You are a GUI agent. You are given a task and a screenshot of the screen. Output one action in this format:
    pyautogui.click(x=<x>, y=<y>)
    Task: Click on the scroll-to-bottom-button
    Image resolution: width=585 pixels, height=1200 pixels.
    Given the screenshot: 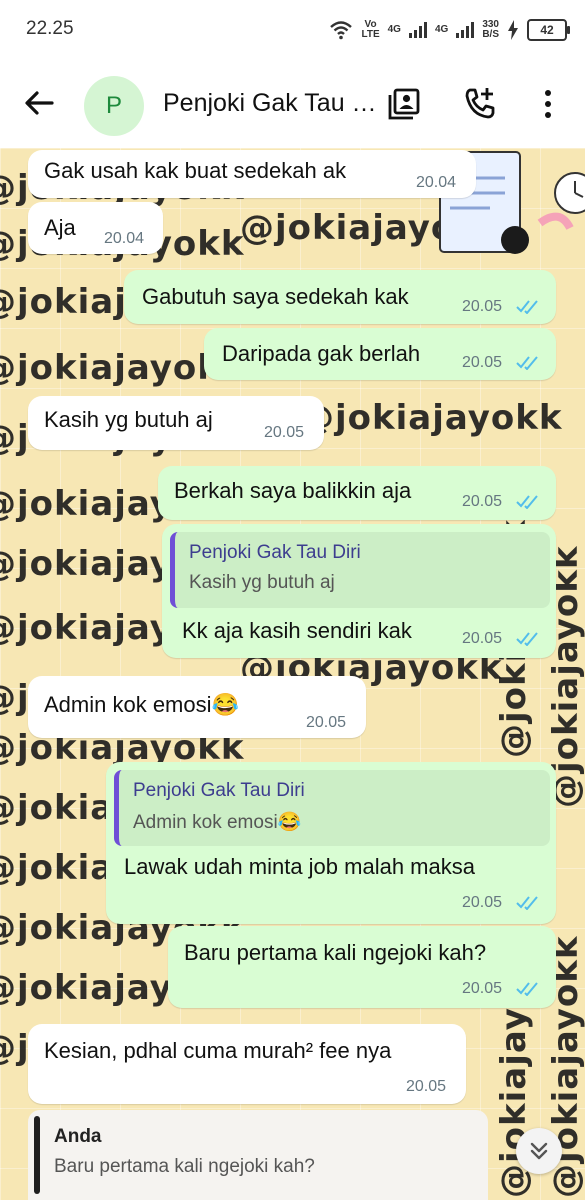 What is the action you would take?
    pyautogui.click(x=539, y=1151)
    